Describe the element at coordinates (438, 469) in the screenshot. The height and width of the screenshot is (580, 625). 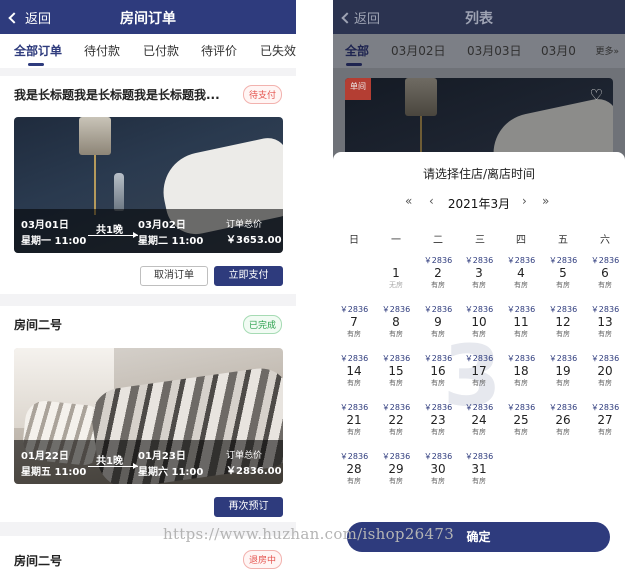
I see `calendar-day: ￥2836 30 有房` at that location.